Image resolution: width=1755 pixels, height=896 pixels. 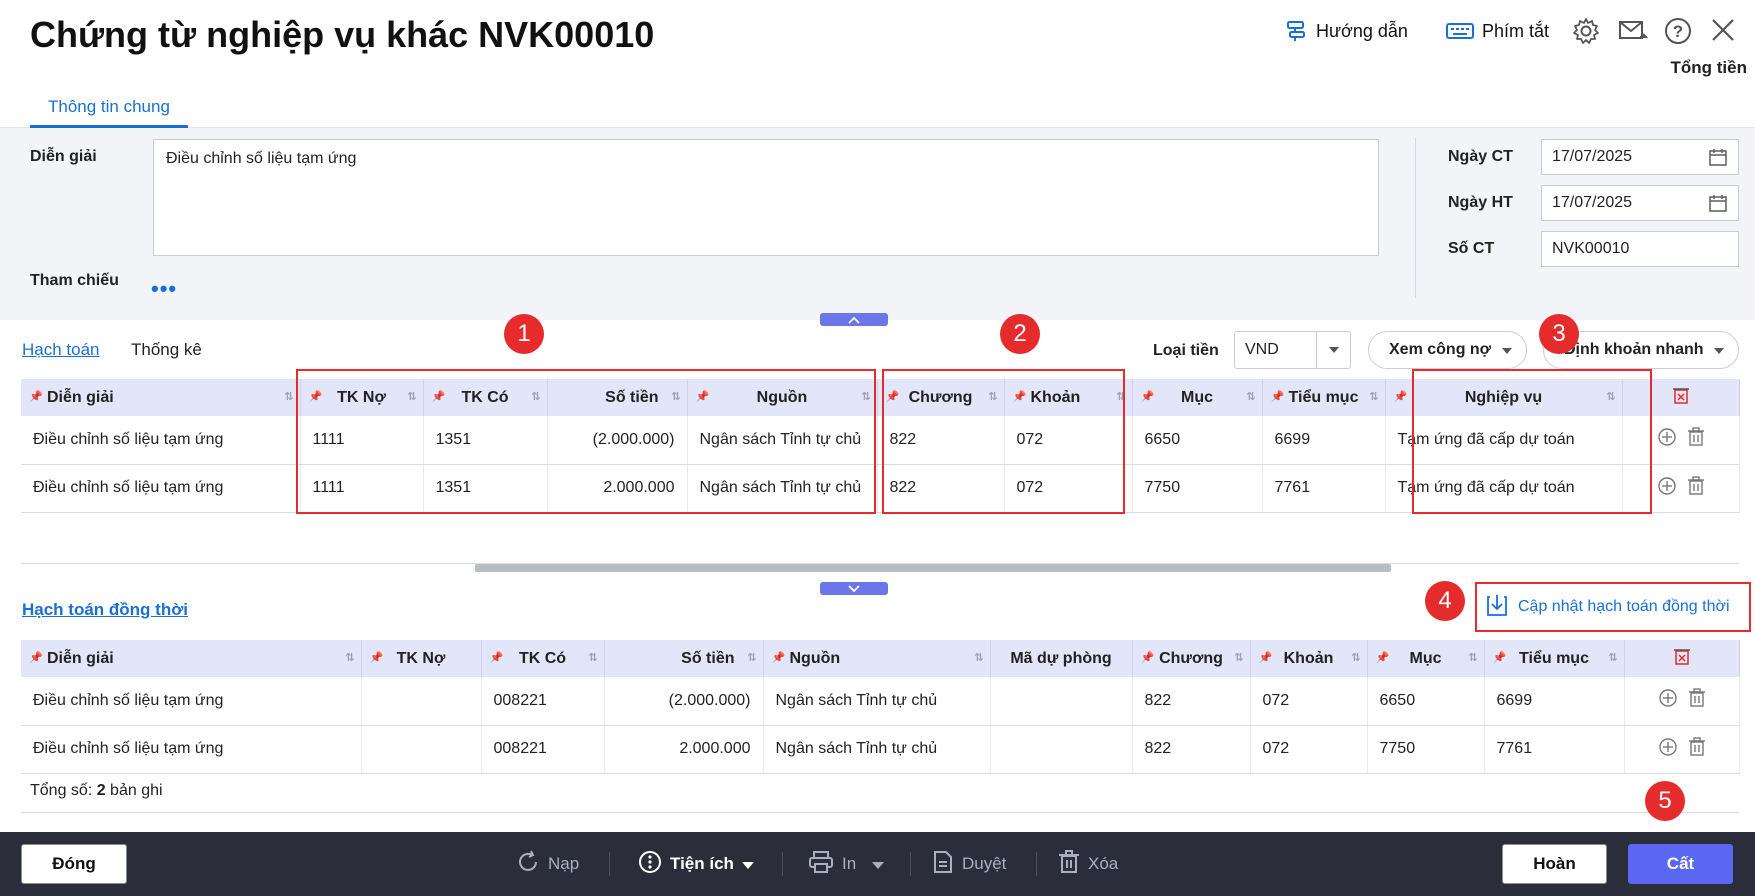 What do you see at coordinates (74, 864) in the screenshot?
I see `close-button: Đóng` at bounding box center [74, 864].